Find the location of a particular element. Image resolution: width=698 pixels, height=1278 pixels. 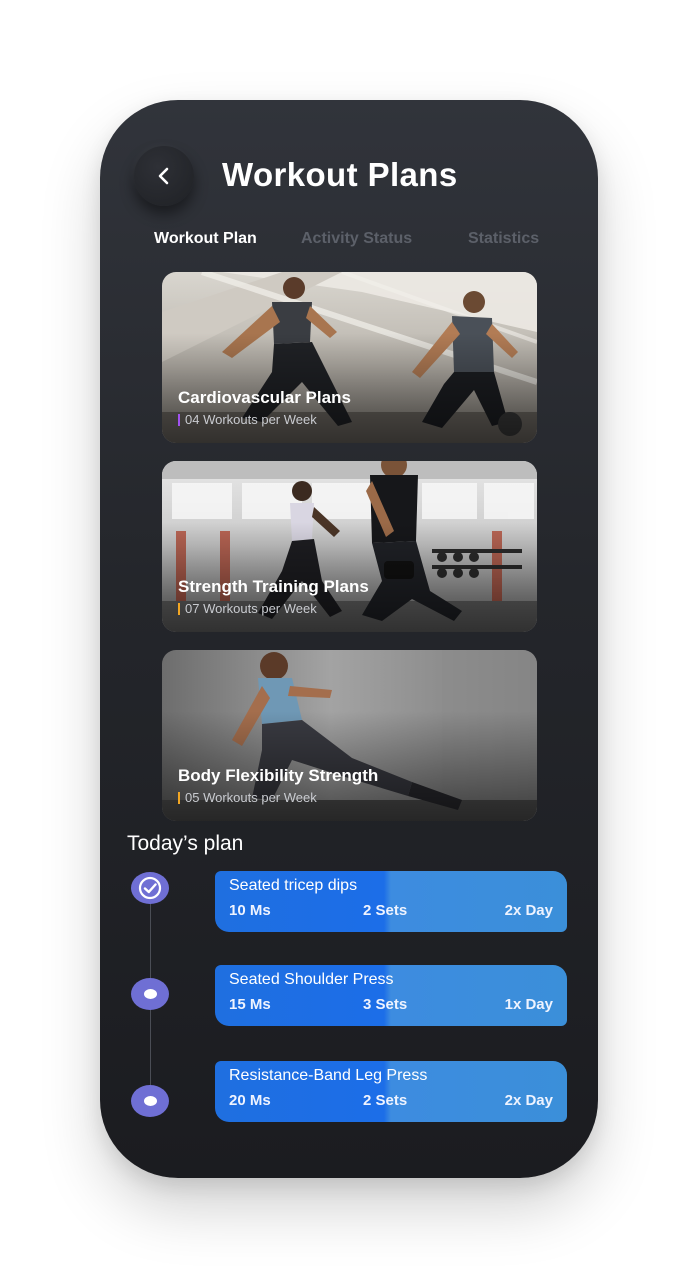

exercise-frequency: 1x Day is located at coordinates (528, 1004).